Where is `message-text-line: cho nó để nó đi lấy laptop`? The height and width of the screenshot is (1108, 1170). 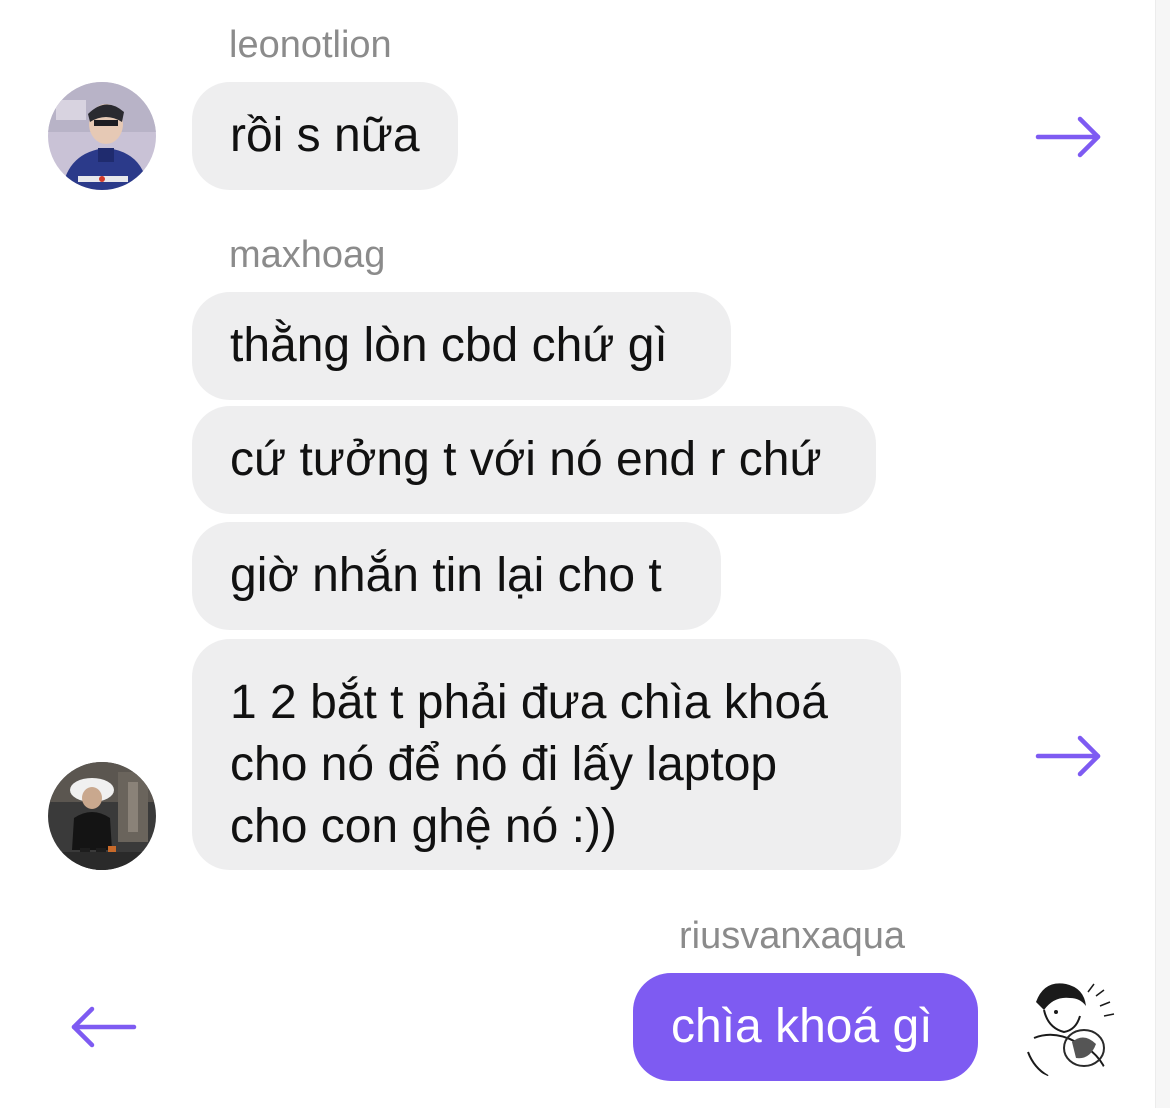
message-text-line: cho nó để nó đi lấy laptop is located at coordinates (504, 764).